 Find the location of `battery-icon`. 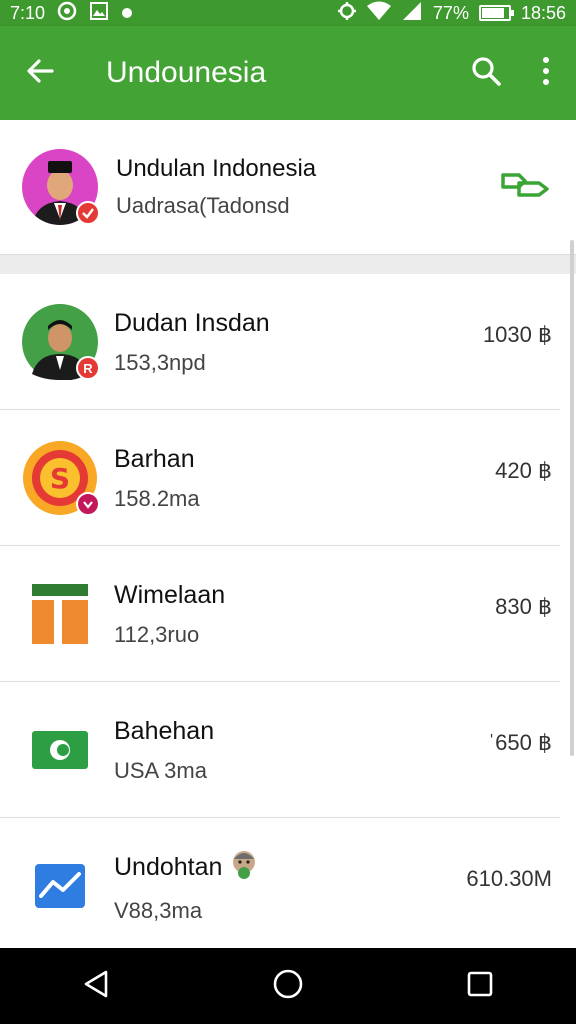

battery-icon is located at coordinates (496, 13).